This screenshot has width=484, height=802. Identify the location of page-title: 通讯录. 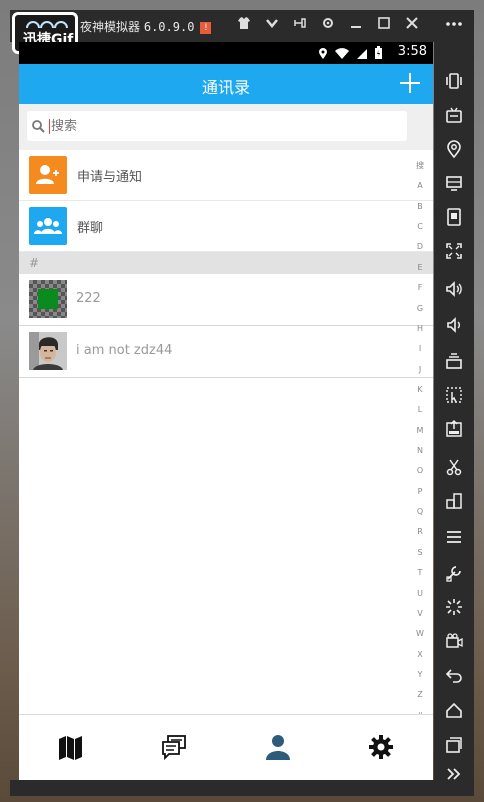
(225, 87).